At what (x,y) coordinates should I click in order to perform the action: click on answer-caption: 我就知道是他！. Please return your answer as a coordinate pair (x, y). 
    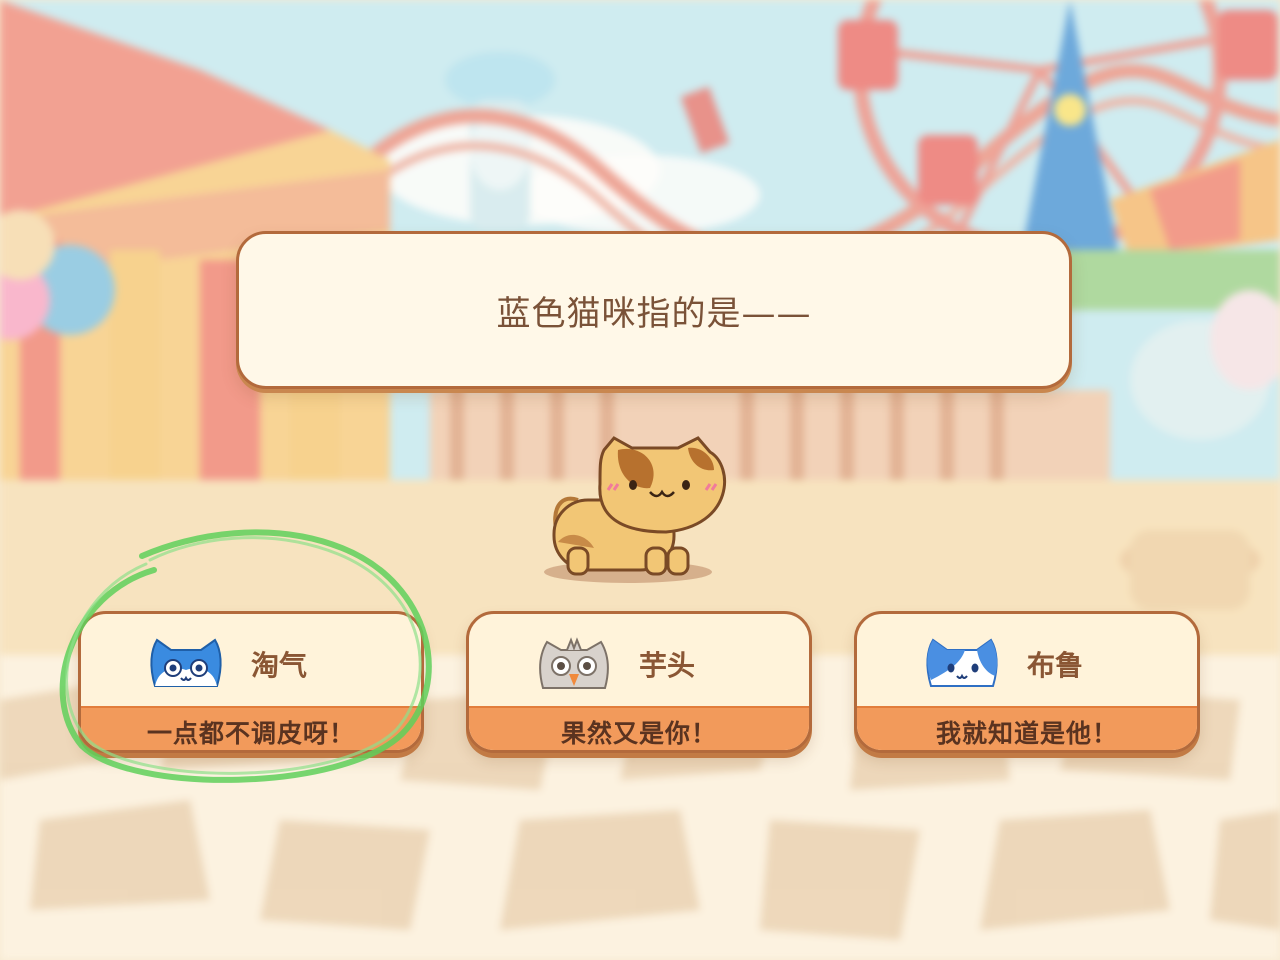
    Looking at the image, I should click on (1026, 733).